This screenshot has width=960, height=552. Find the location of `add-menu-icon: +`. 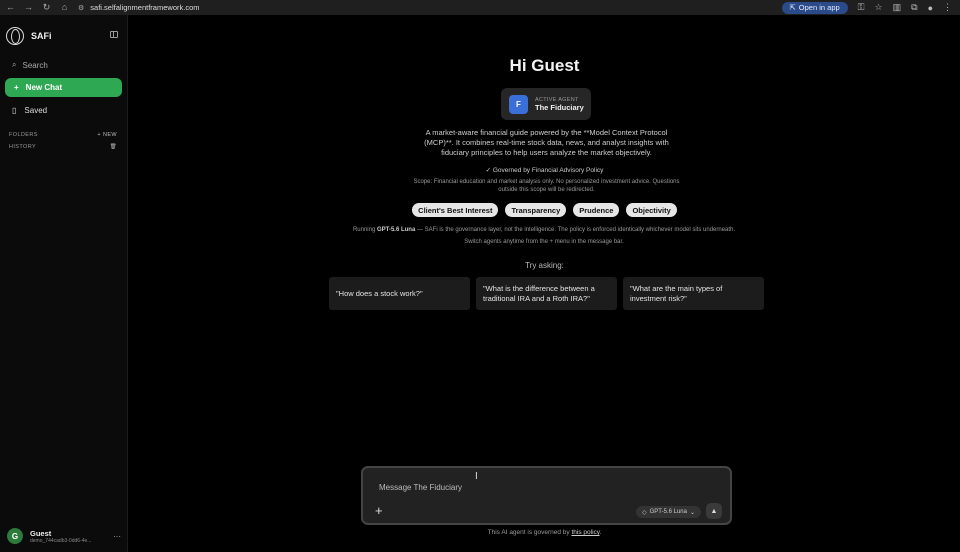

add-menu-icon: + is located at coordinates (379, 510).